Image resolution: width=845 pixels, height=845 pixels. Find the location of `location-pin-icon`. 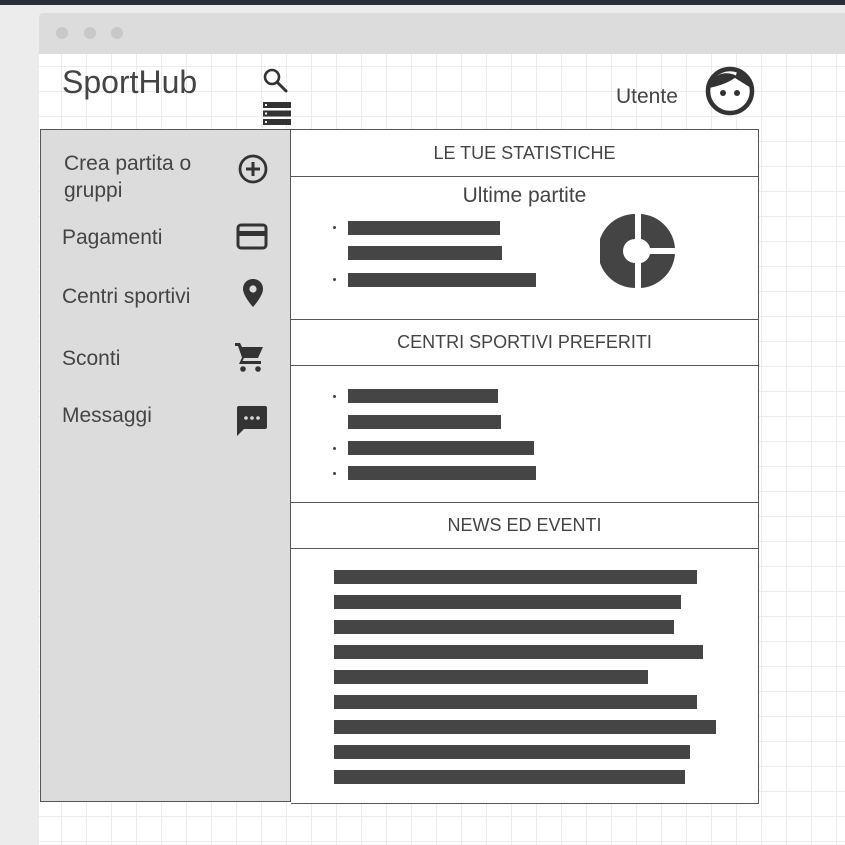

location-pin-icon is located at coordinates (253, 293).